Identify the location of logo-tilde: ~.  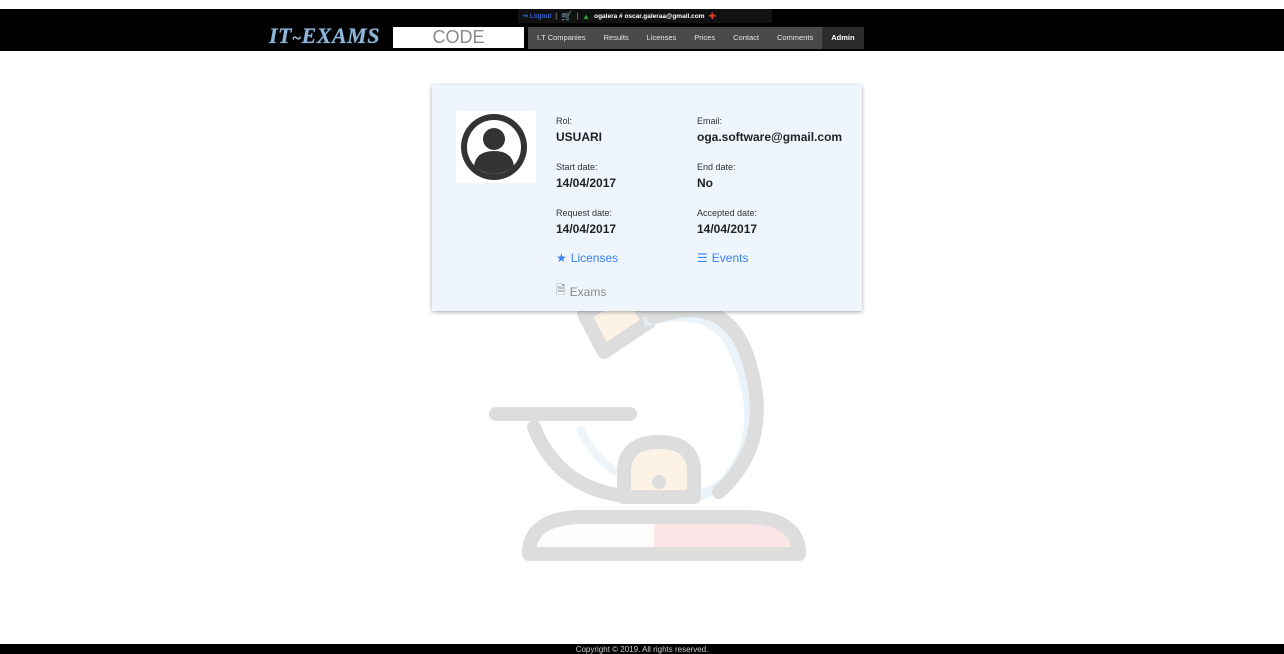
(297, 38).